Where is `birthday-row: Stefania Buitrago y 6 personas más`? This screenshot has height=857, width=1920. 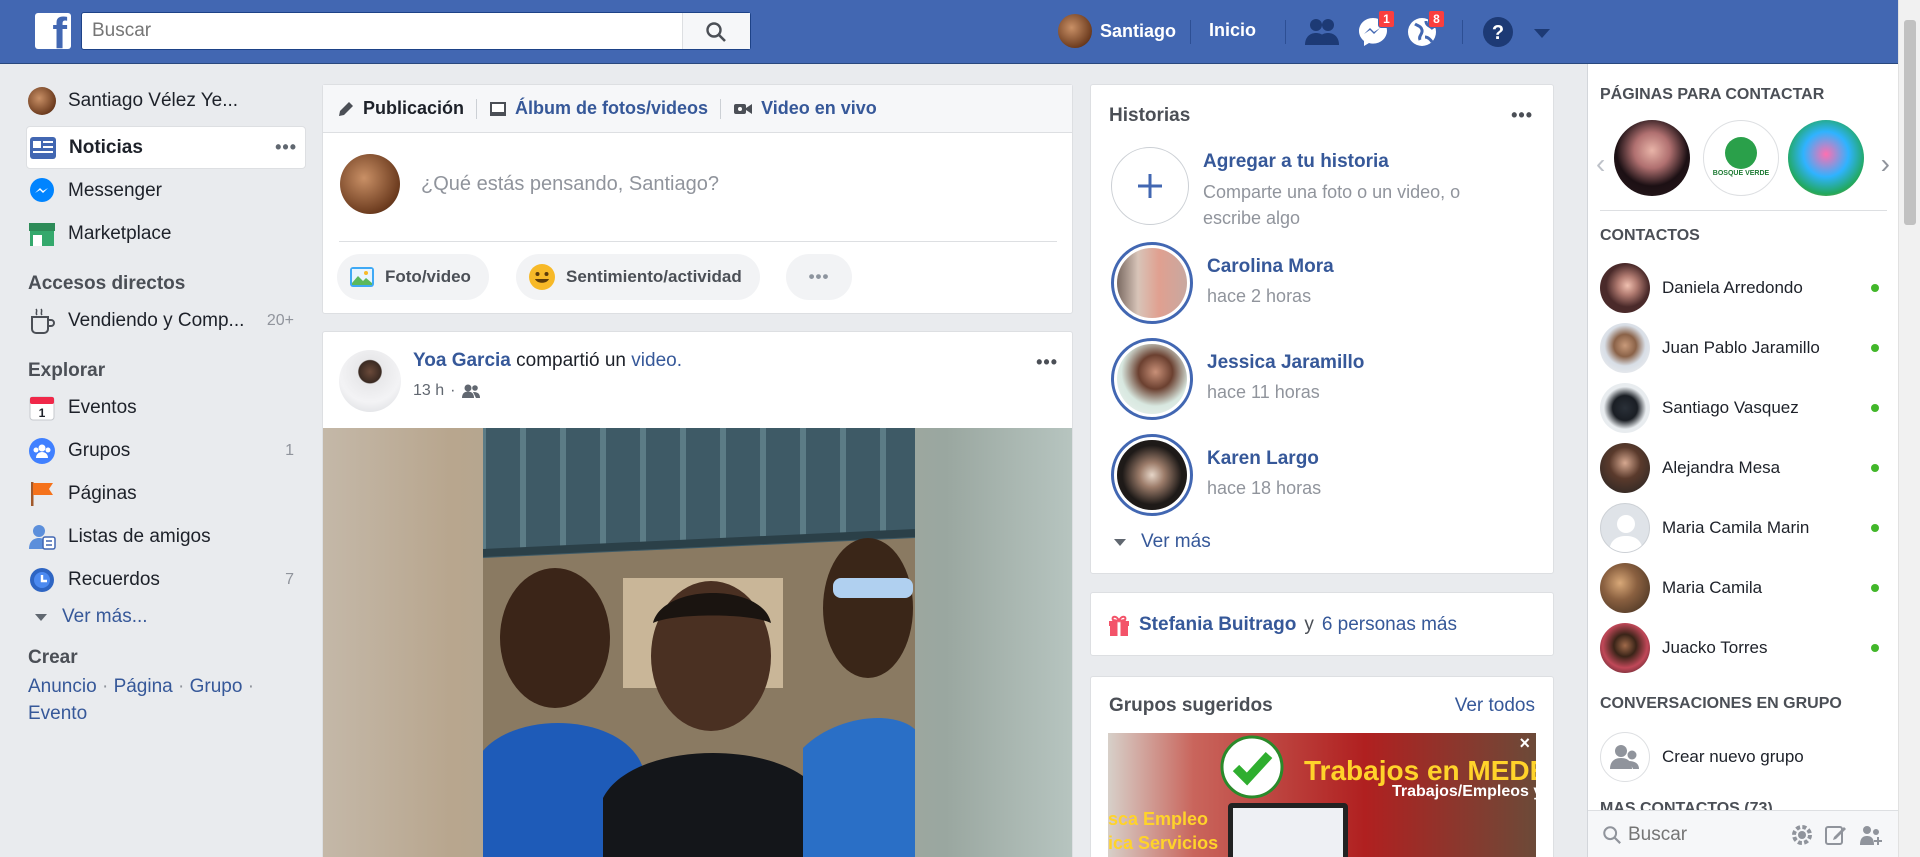 birthday-row: Stefania Buitrago y 6 personas más is located at coordinates (1282, 625).